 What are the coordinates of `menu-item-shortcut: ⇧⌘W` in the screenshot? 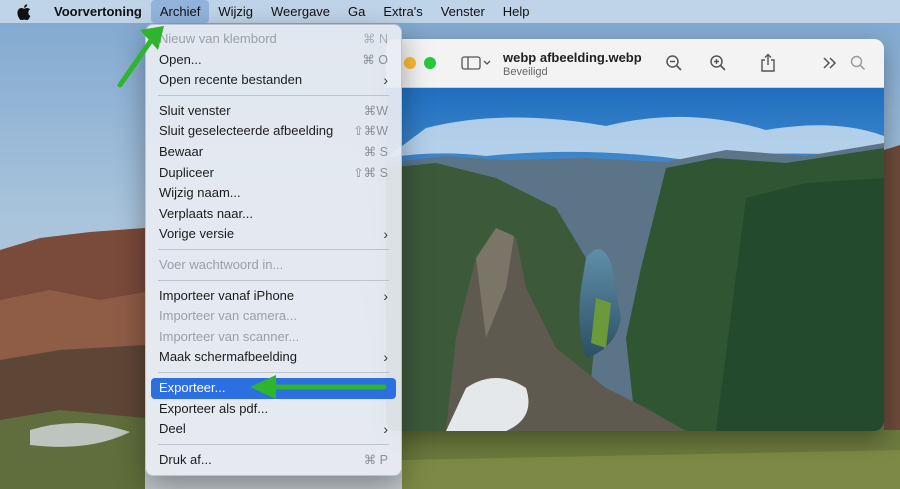 It's located at (370, 131).